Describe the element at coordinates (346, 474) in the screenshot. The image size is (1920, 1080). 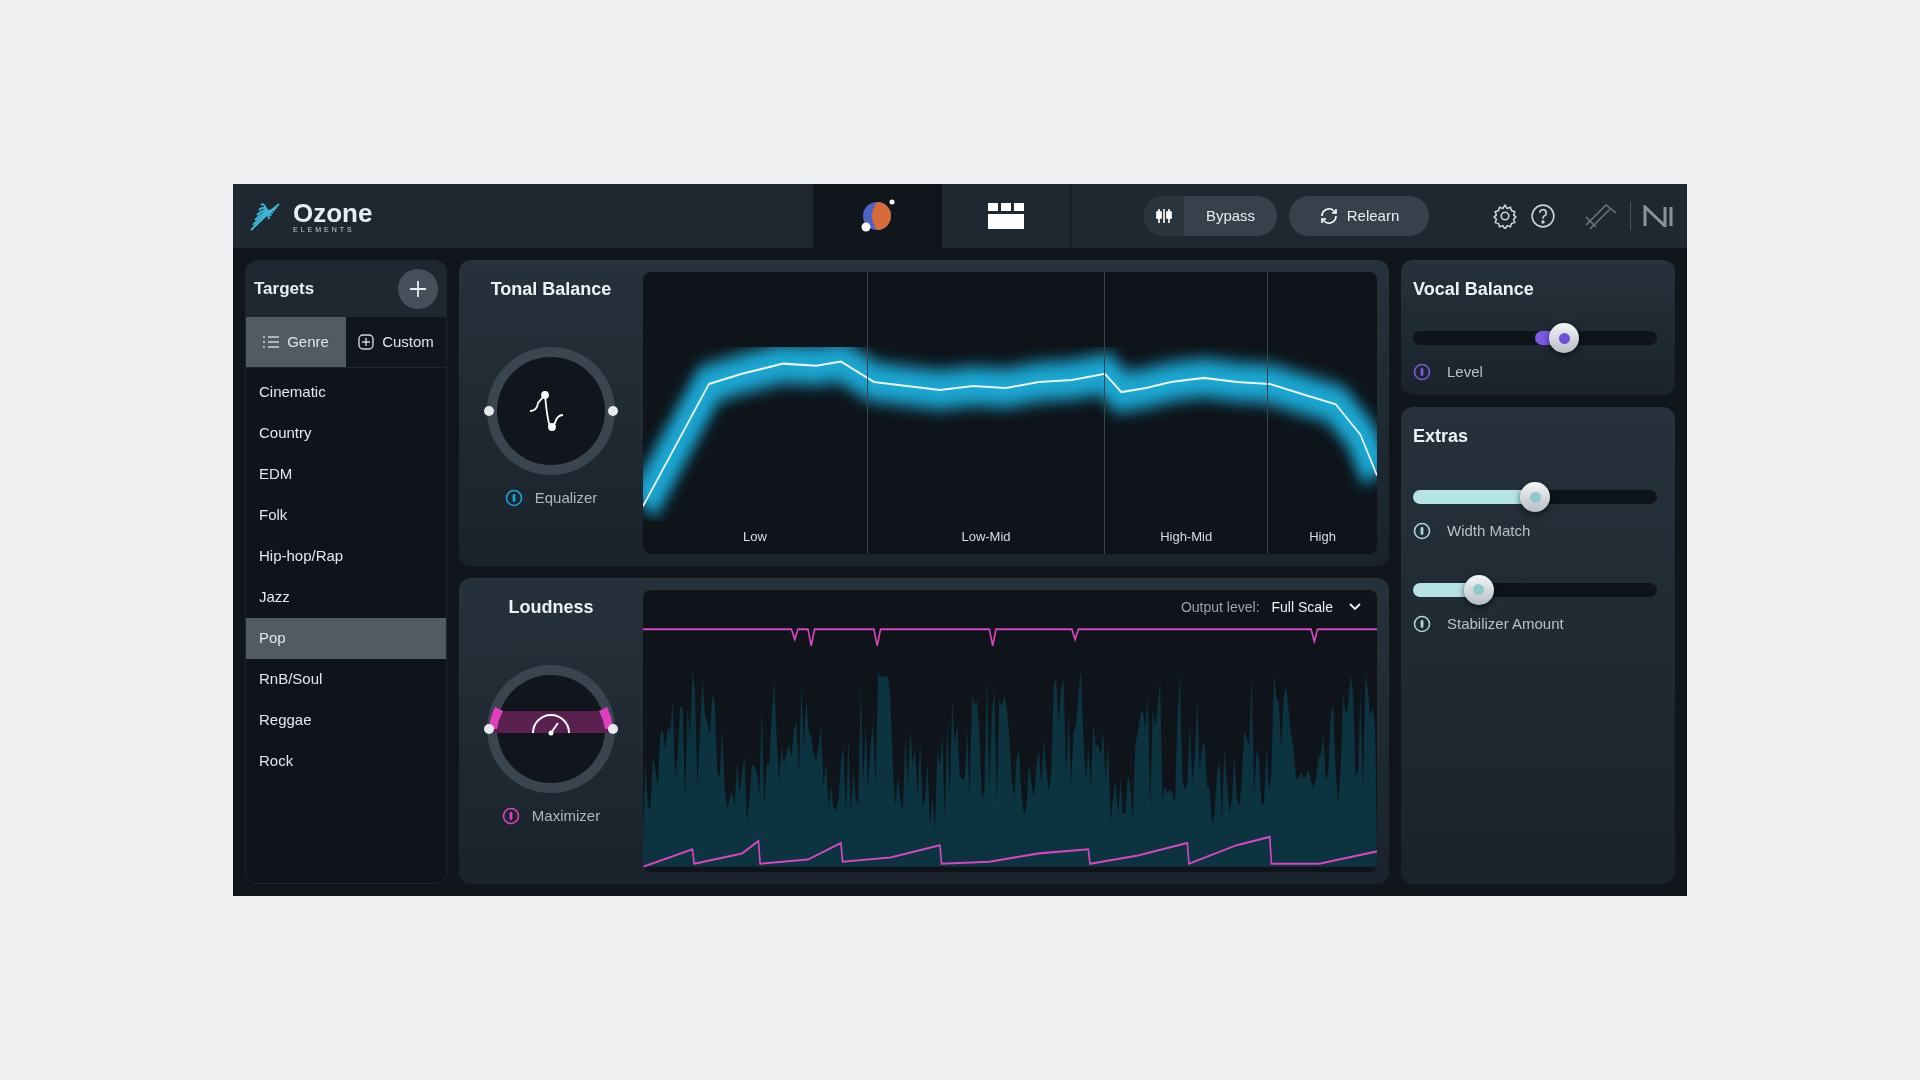
I see `genre-item: EDM` at that location.